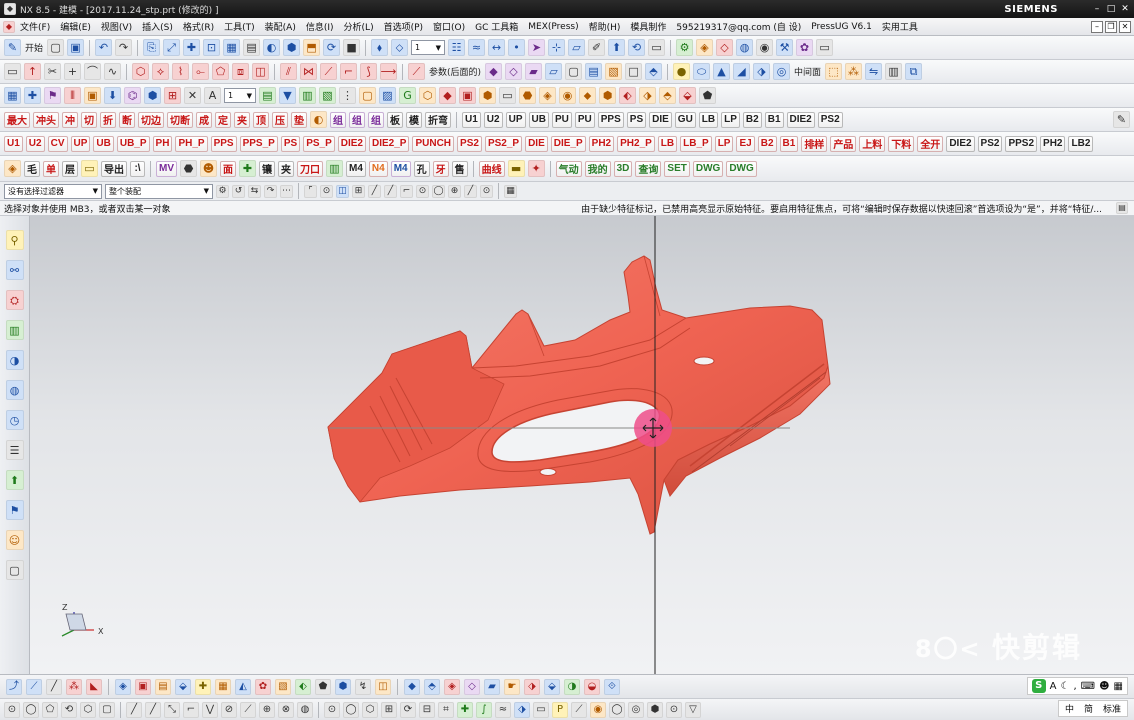 The image size is (1134, 720). Describe the element at coordinates (50, 709) in the screenshot. I see `bt2-3-icon: ⬠` at that location.